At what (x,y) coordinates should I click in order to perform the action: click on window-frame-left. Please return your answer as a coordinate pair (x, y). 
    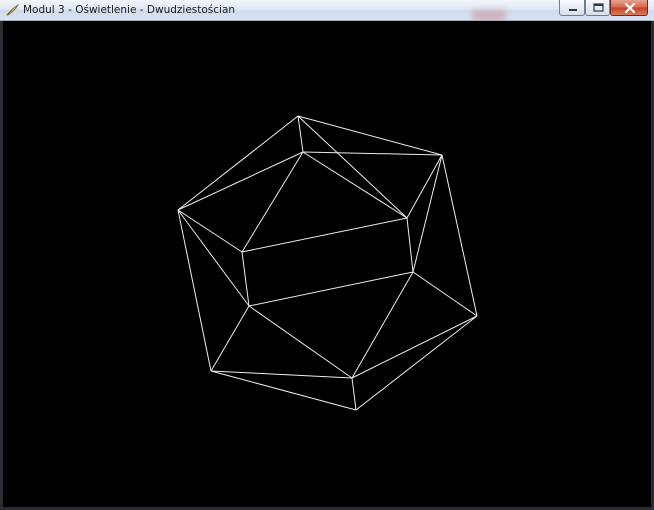
    Looking at the image, I should click on (1, 265).